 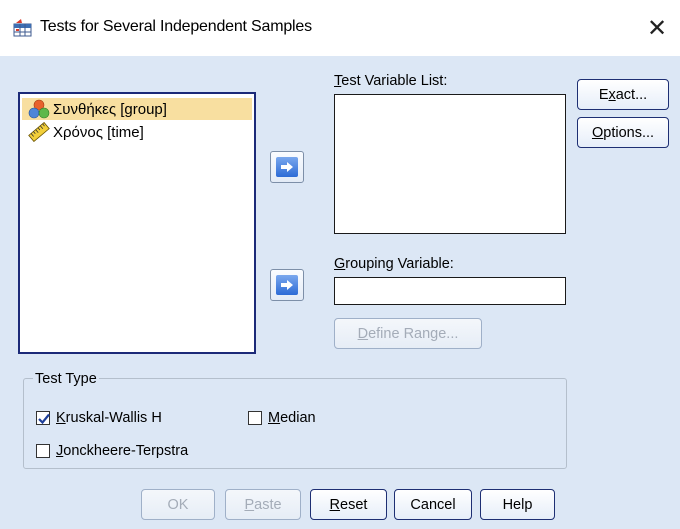 I want to click on jonckheere-terpstra-checkbox: Jonckheere-Terpstra, so click(x=112, y=451).